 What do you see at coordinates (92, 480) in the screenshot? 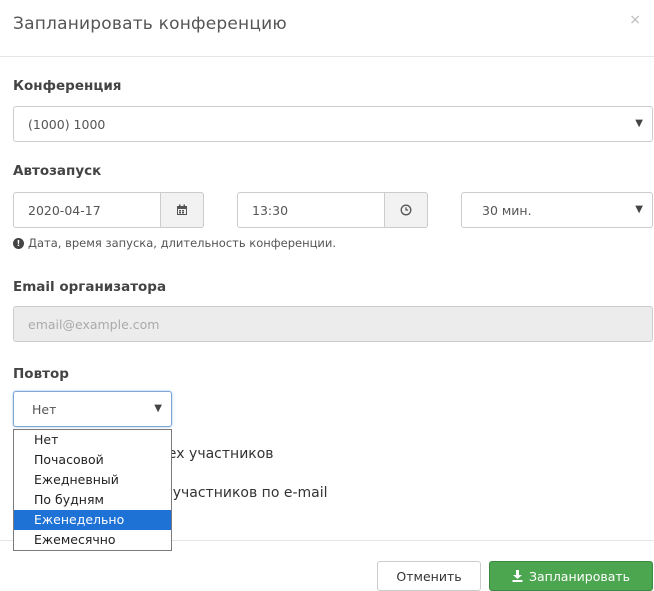
I see `repeat-option-daily: Ежедневный` at bounding box center [92, 480].